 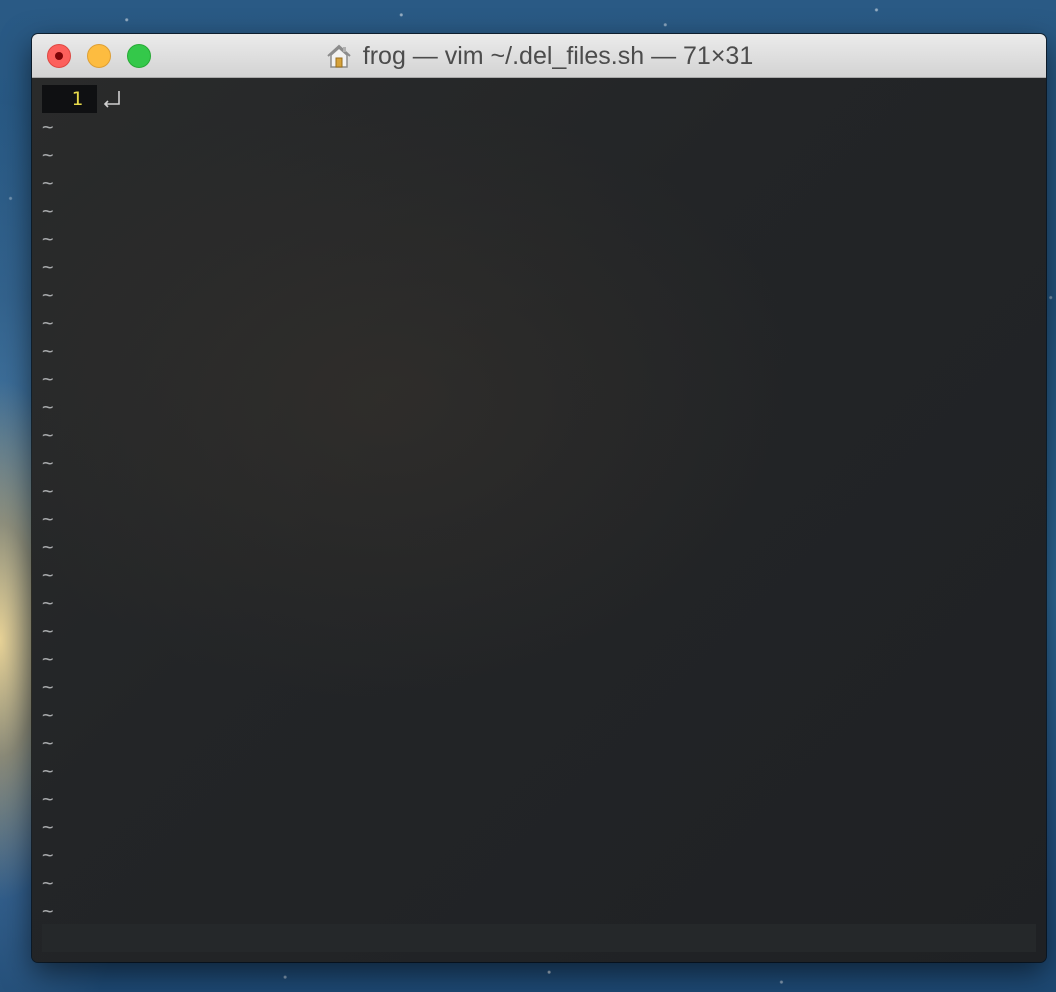 What do you see at coordinates (558, 55) in the screenshot?
I see `window-title-text: frog — vim ~/.del_files.sh — 71×31` at bounding box center [558, 55].